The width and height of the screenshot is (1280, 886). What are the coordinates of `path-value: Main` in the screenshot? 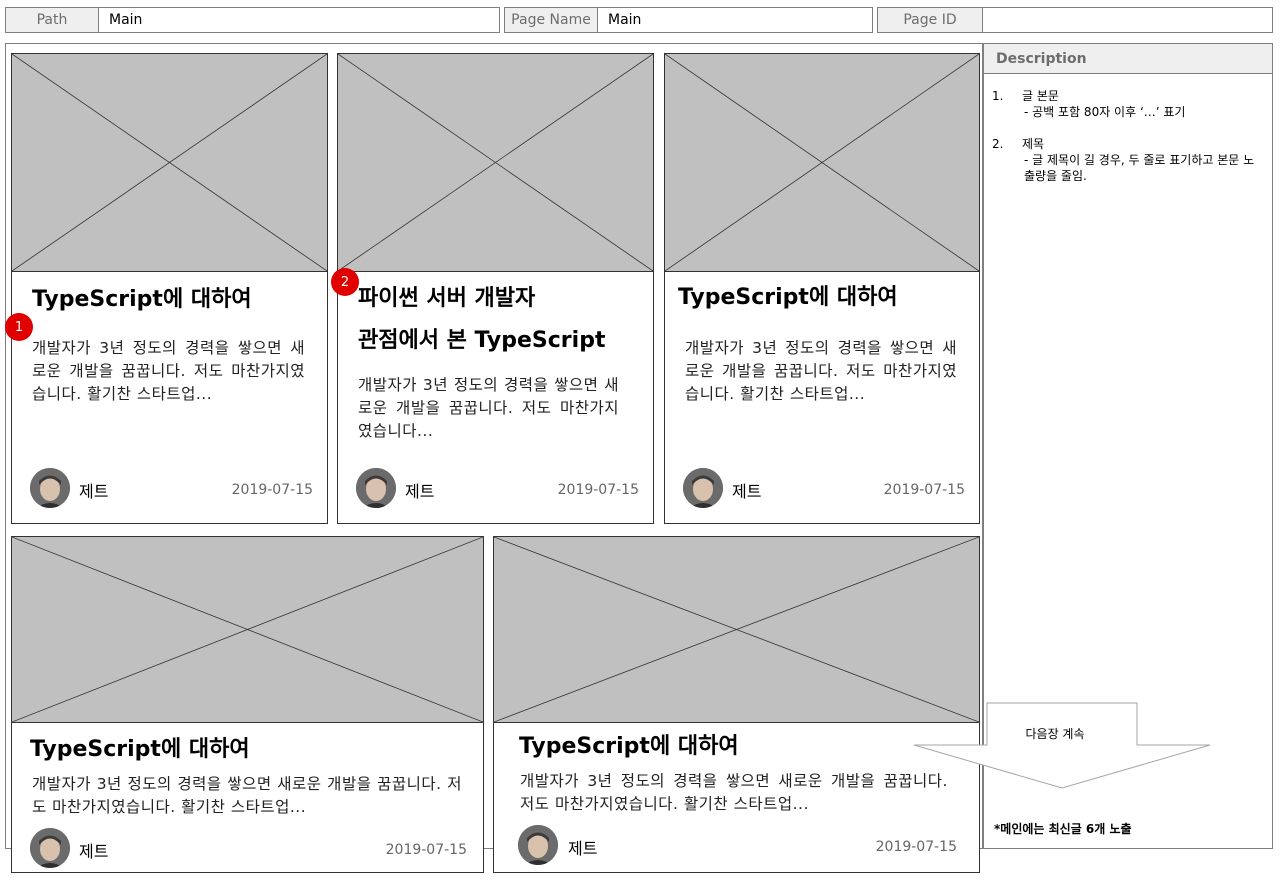 It's located at (299, 20).